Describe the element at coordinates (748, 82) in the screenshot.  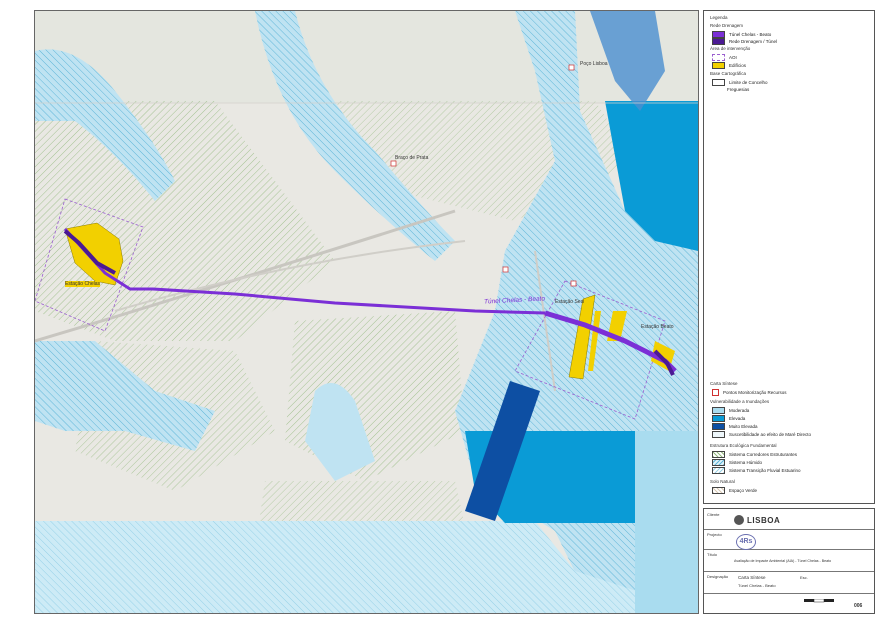
I see `legend-item-label: Limite de Concelho` at that location.